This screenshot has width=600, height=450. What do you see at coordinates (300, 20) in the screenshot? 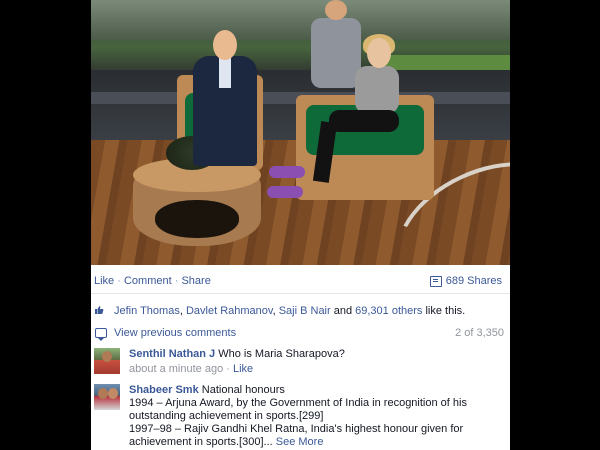
I see `photo-background` at bounding box center [300, 20].